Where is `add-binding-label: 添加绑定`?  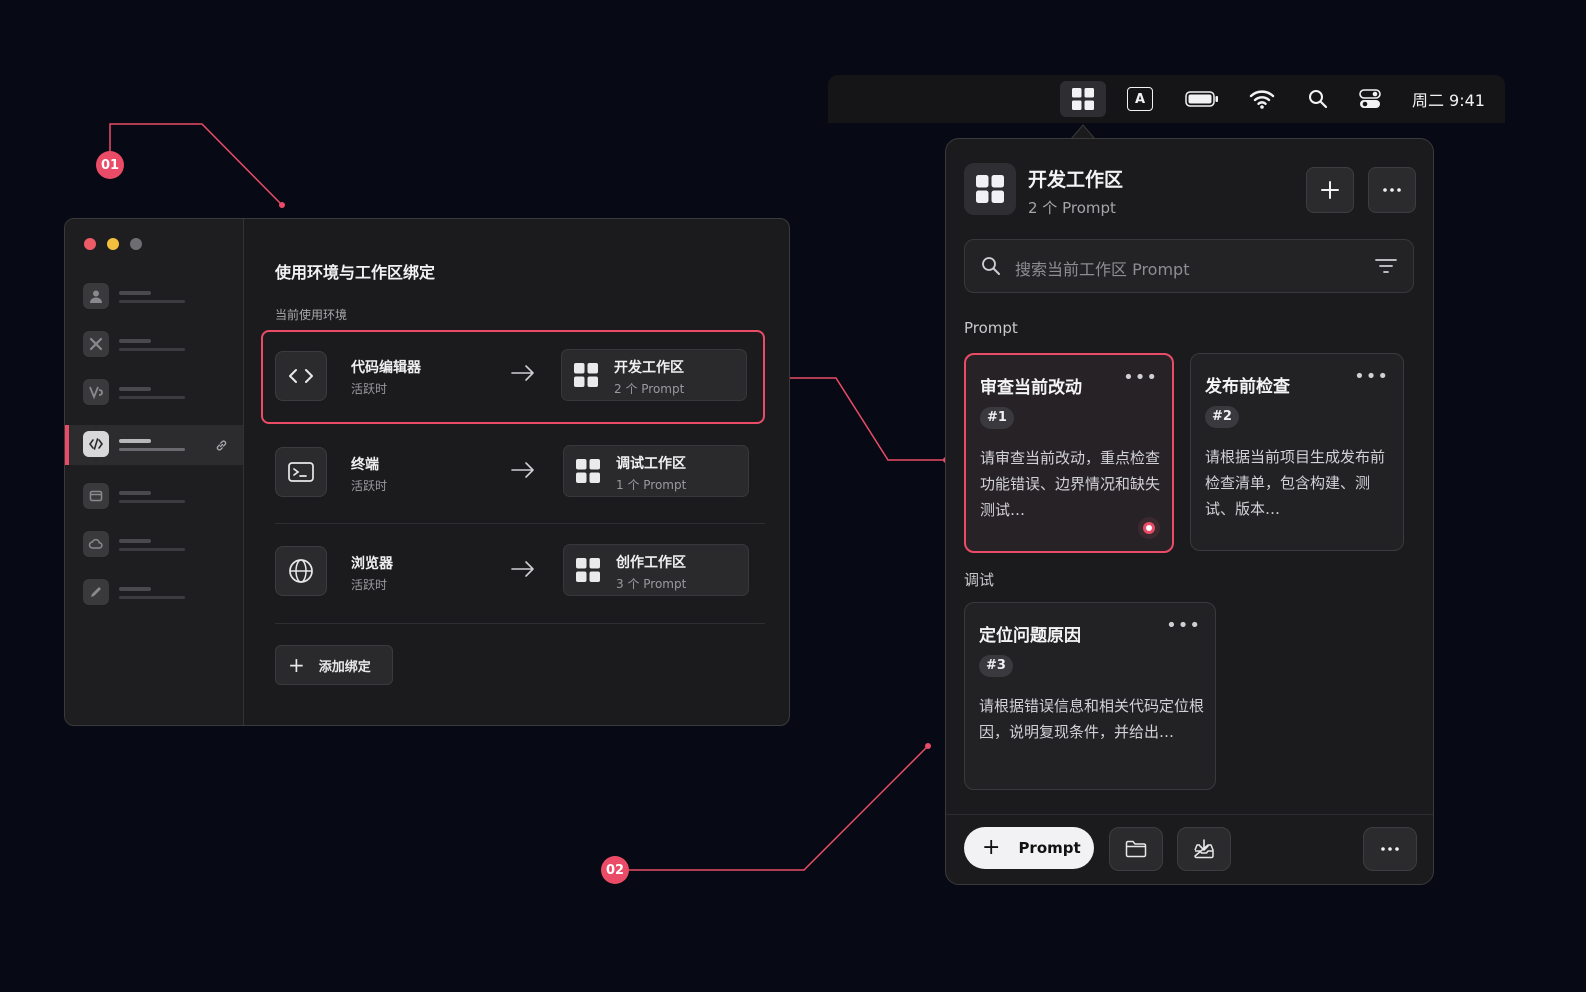 add-binding-label: 添加绑定 is located at coordinates (344, 667).